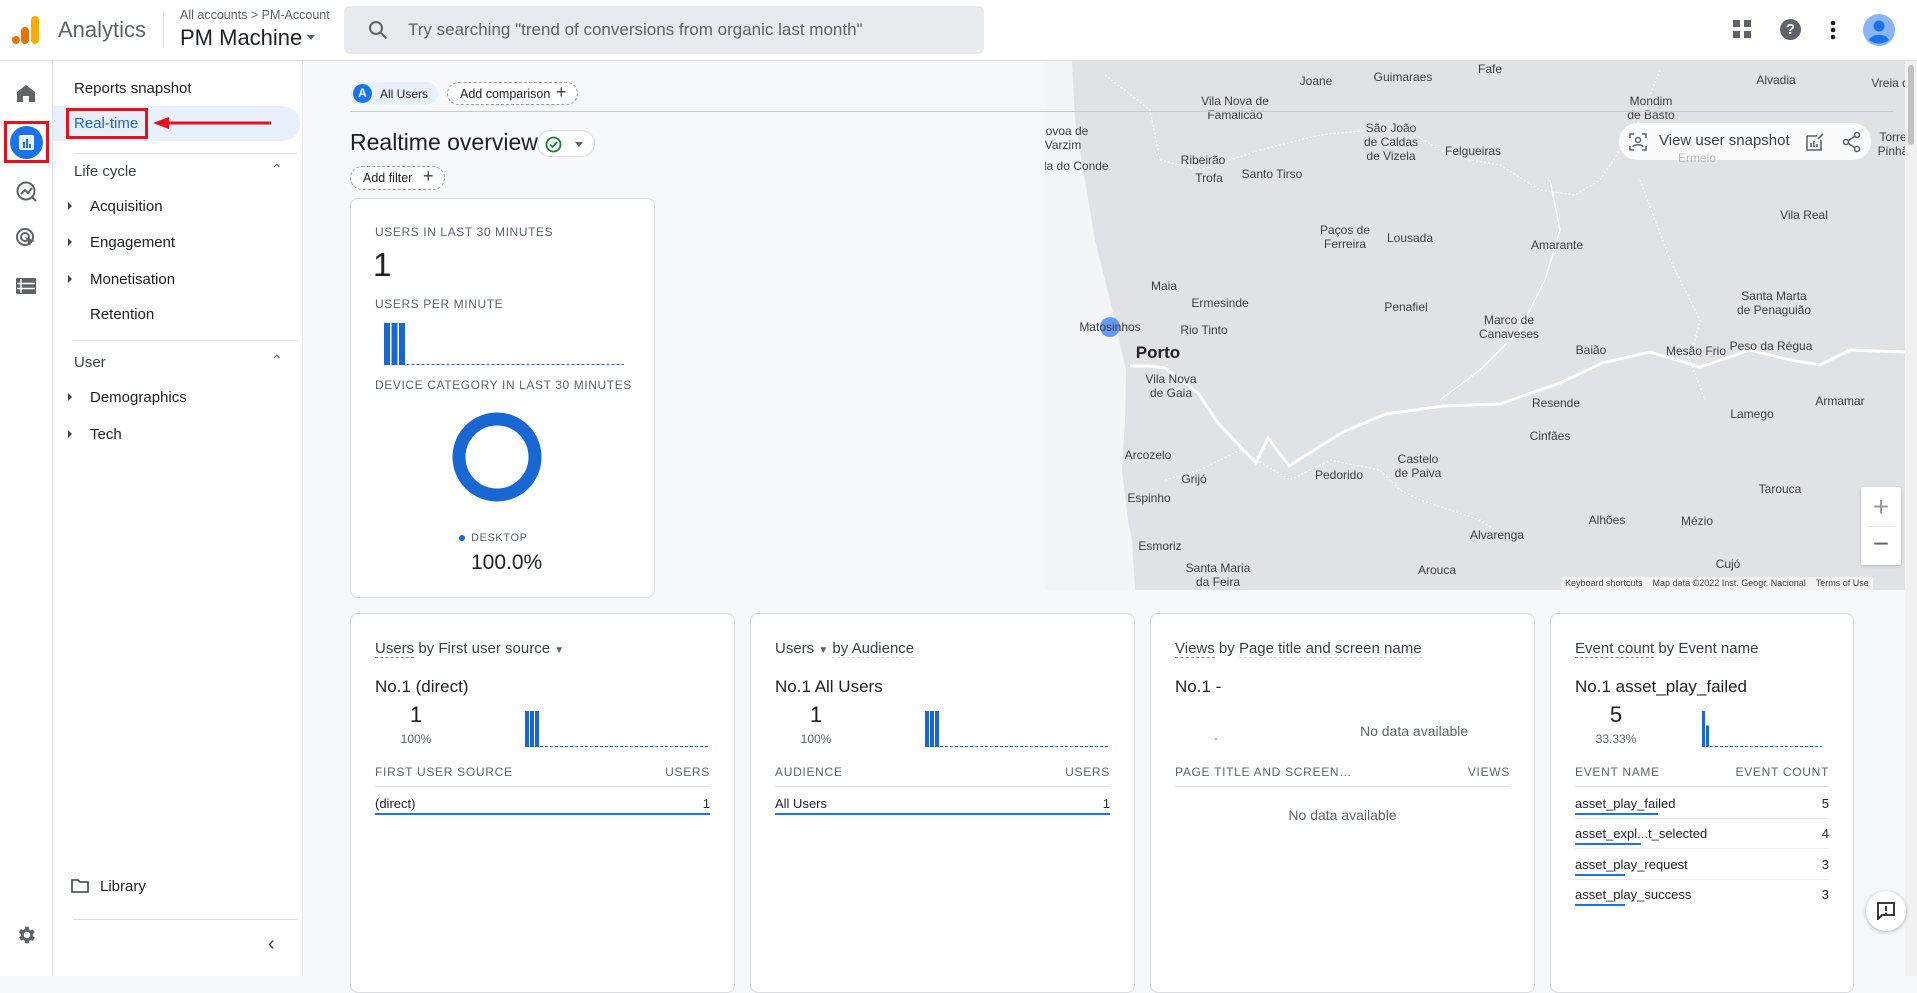 The width and height of the screenshot is (1917, 993). What do you see at coordinates (1742, 29) in the screenshot?
I see `apps-grid-icon` at bounding box center [1742, 29].